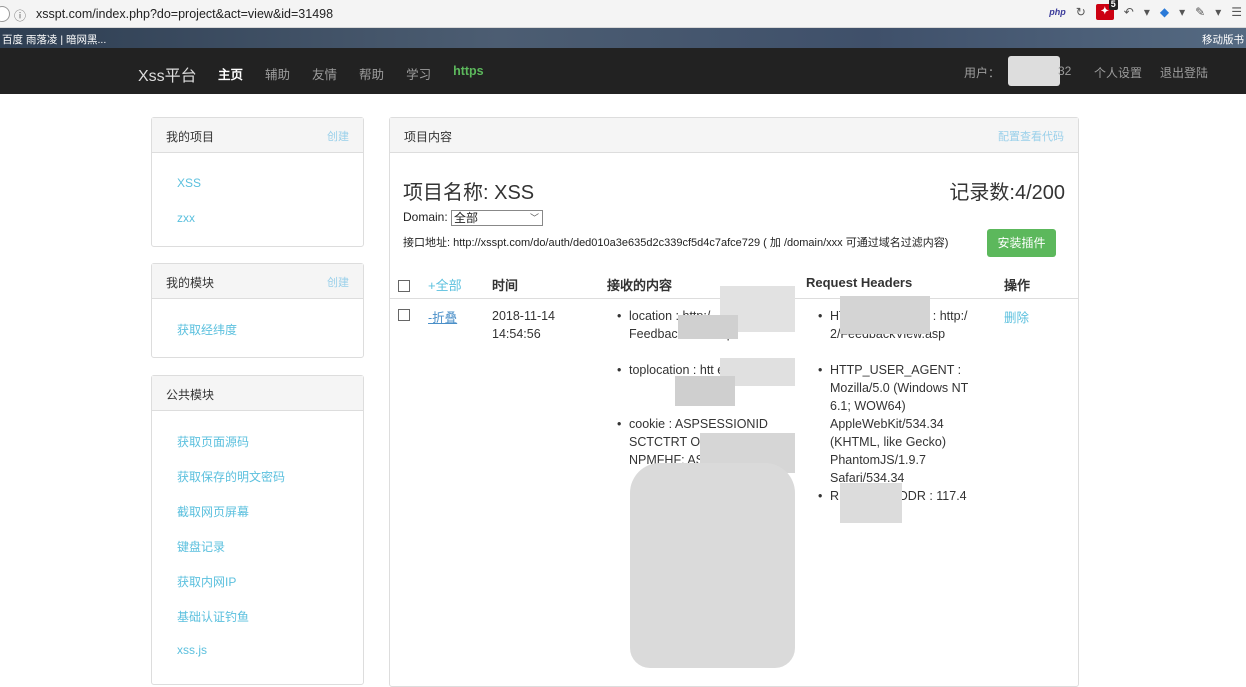 The width and height of the screenshot is (1246, 687). Describe the element at coordinates (1113, 5) in the screenshot. I see `extension-badge: 5` at that location.